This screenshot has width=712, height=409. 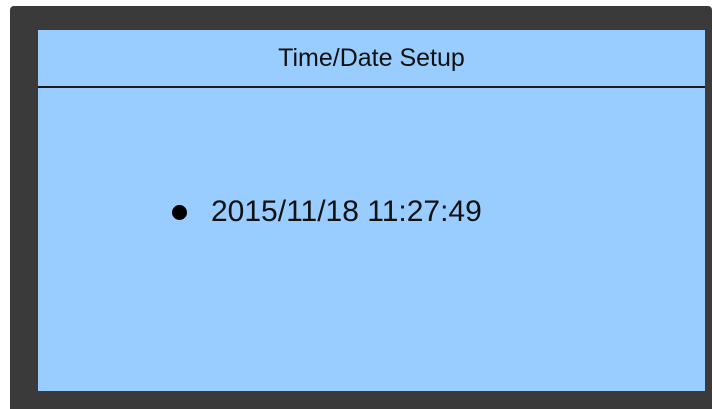 What do you see at coordinates (346, 211) in the screenshot?
I see `datetime-value: 2015/11/18 11:27:49` at bounding box center [346, 211].